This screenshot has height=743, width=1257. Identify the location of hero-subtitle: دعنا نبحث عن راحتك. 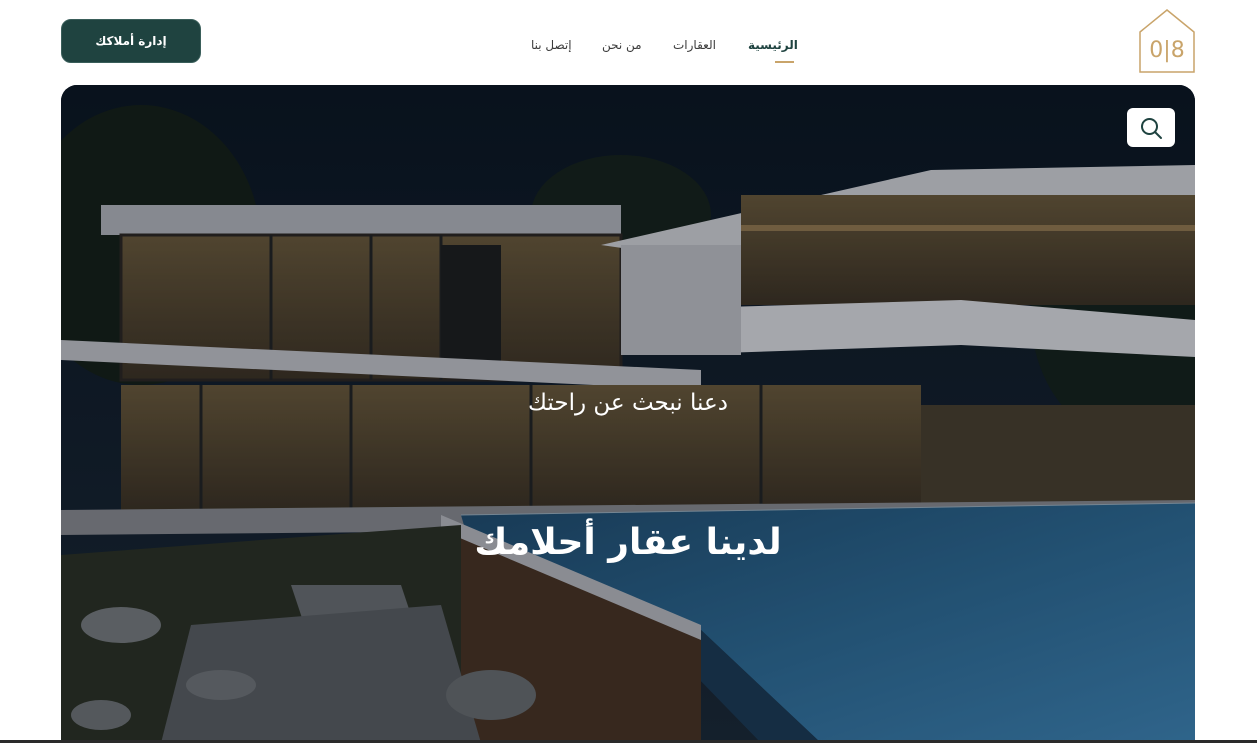
(628, 403).